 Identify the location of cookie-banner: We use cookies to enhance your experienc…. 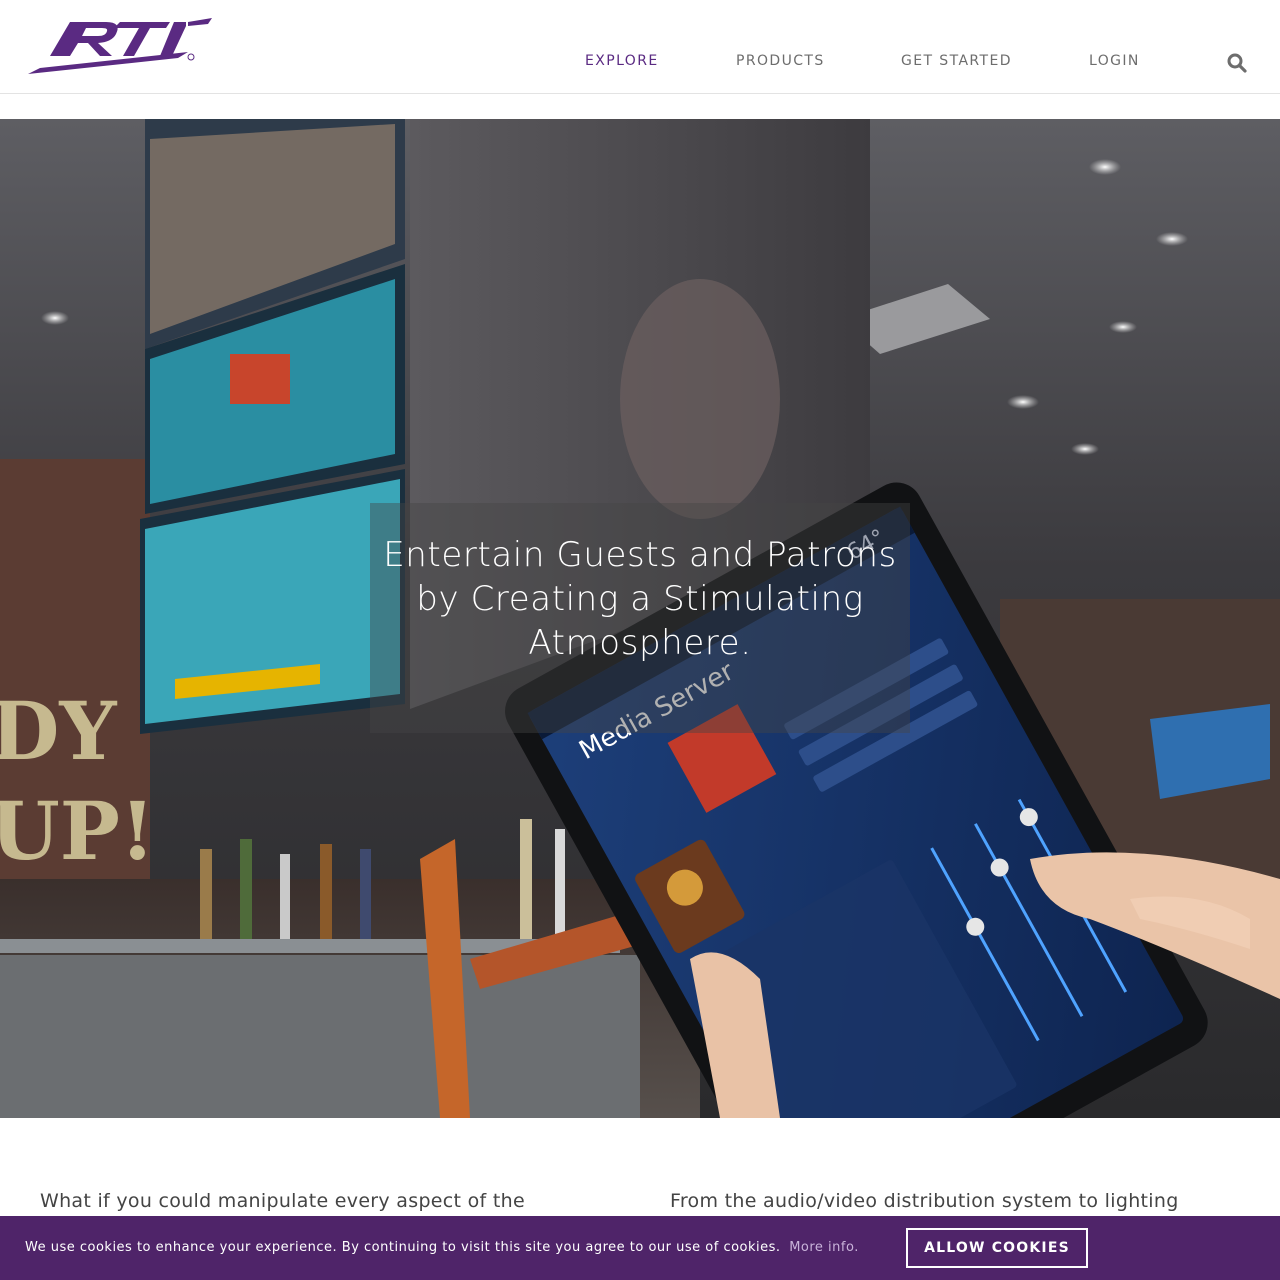
(640, 1248).